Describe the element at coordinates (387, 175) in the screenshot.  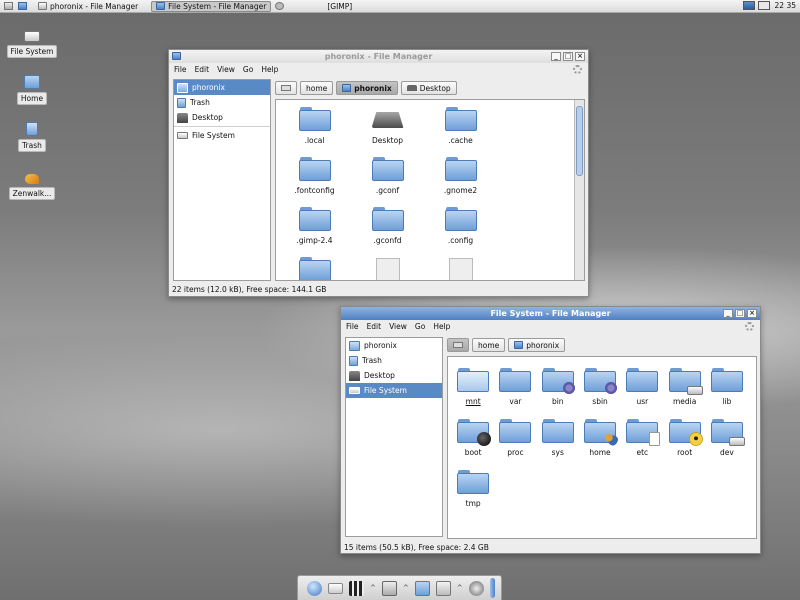
I see `file-item-gconf: .gconf` at that location.